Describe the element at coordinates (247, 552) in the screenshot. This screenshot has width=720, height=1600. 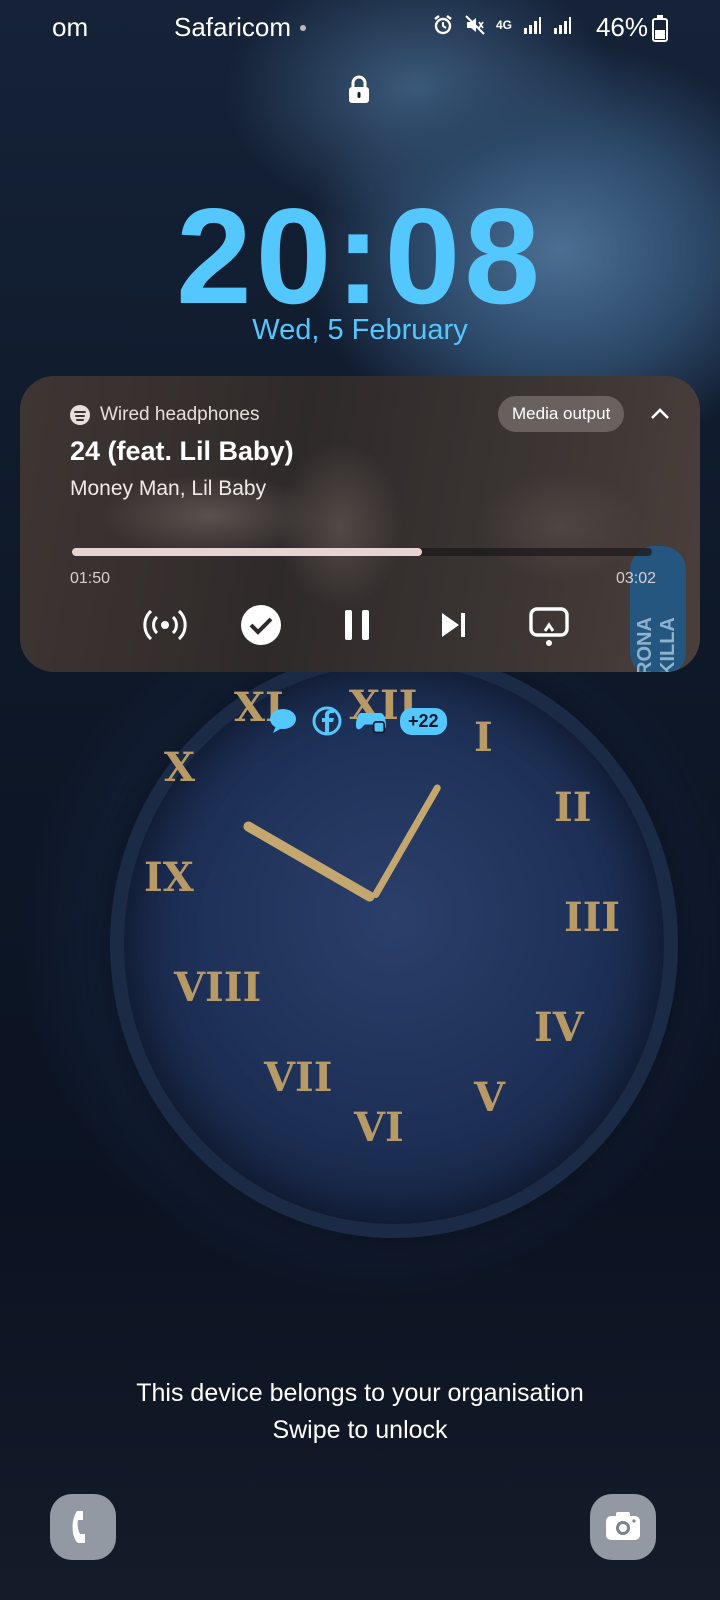
I see `progress-fill` at that location.